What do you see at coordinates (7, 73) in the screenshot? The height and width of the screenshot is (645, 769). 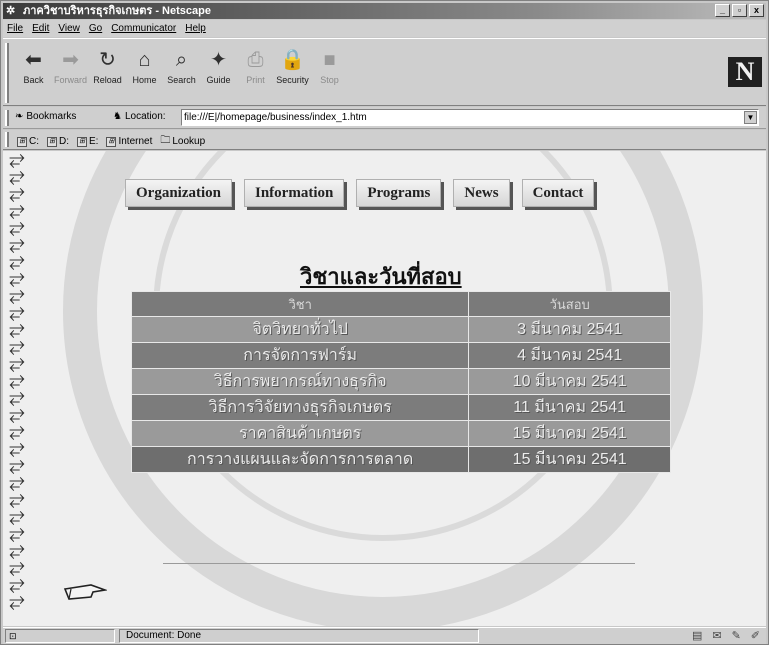 I see `toolbar-grip` at bounding box center [7, 73].